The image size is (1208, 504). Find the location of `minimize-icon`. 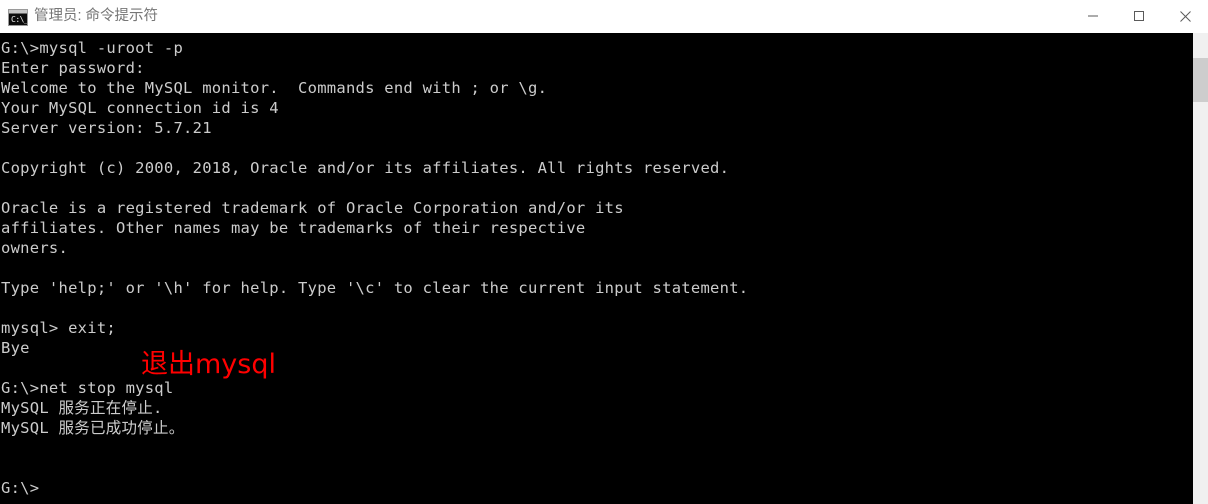

minimize-icon is located at coordinates (1093, 16).